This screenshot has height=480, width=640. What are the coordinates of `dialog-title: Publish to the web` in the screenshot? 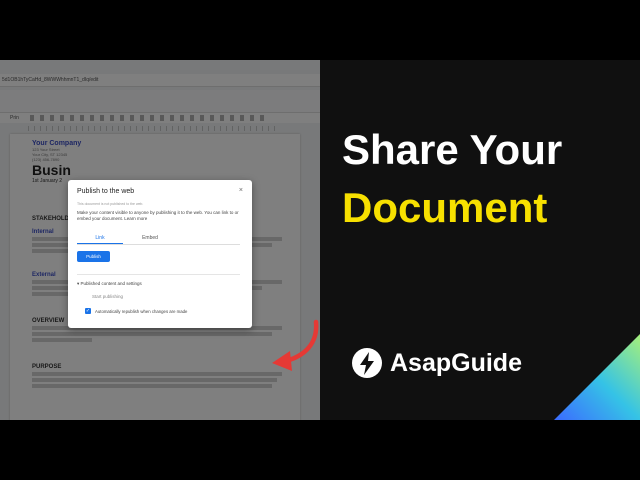 It's located at (106, 191).